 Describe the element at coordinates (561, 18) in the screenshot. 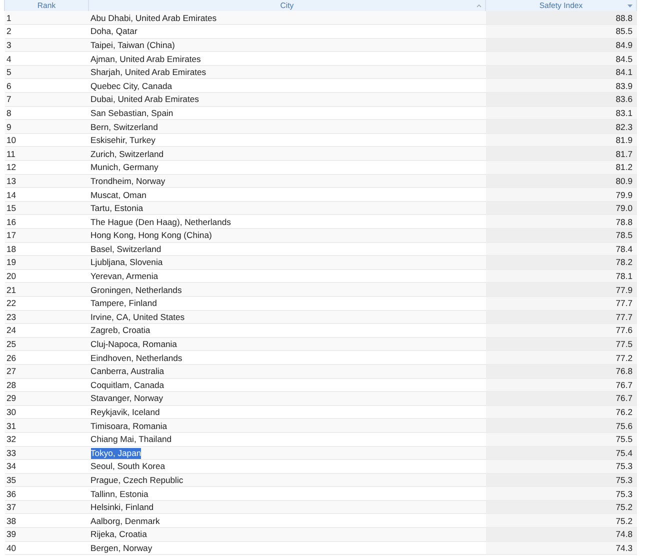

I see `table-cell: 88.8` at that location.